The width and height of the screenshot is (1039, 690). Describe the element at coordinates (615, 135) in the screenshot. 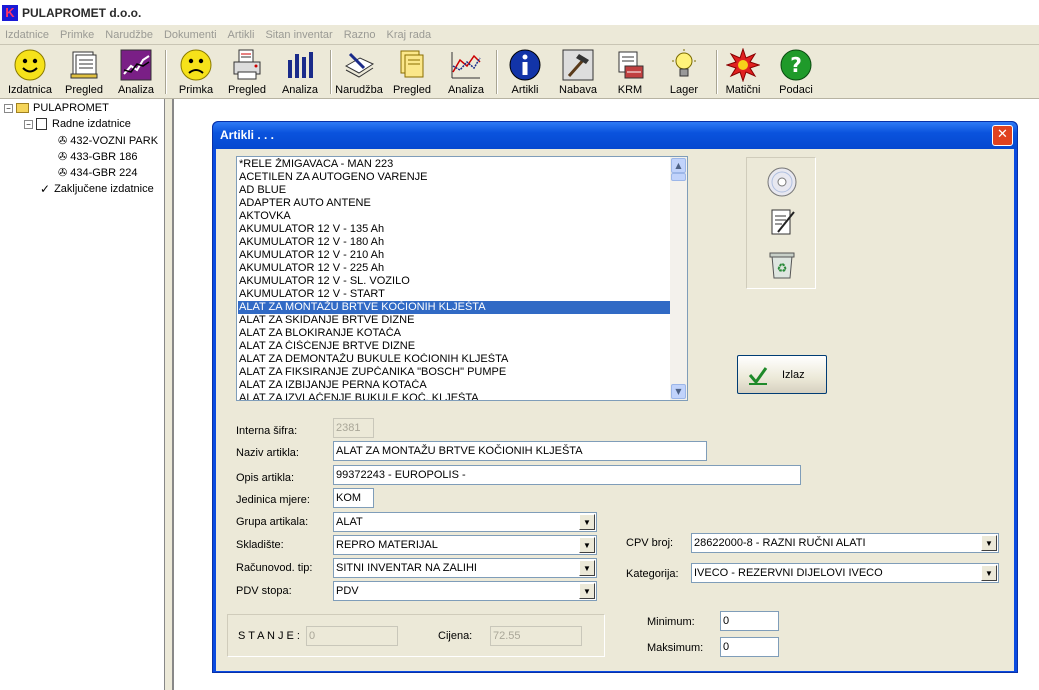

I see `dialog-titlebar: Artikli . . . ✕` at that location.